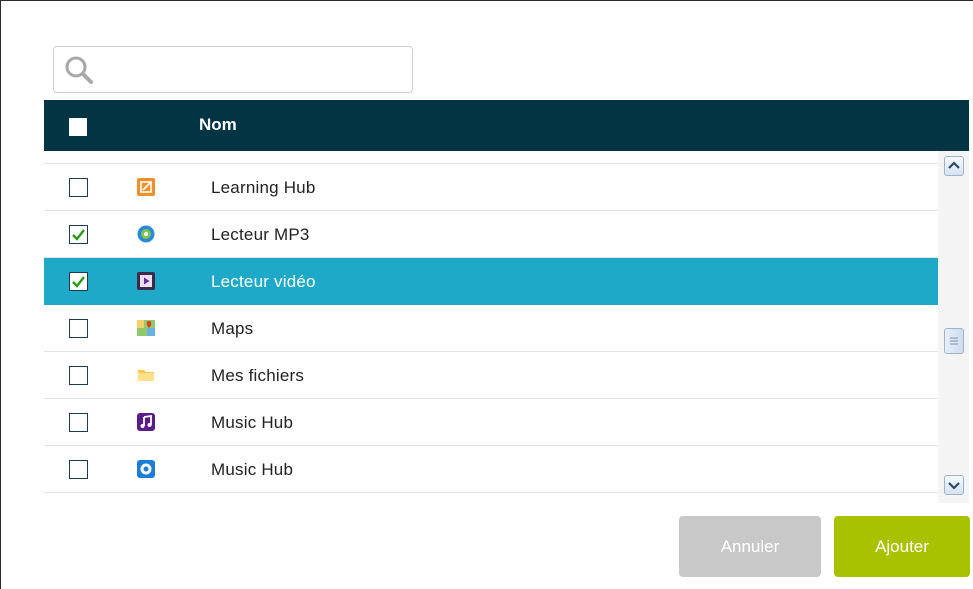 The width and height of the screenshot is (973, 589). I want to click on music-player-icon, so click(146, 234).